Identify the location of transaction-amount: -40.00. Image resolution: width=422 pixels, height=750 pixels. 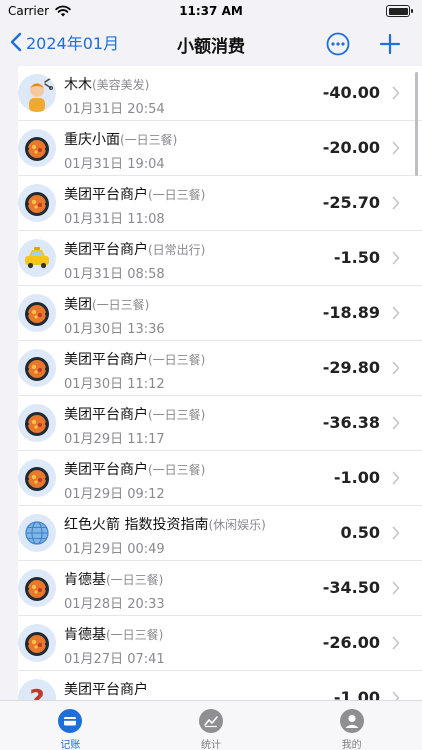
(351, 92).